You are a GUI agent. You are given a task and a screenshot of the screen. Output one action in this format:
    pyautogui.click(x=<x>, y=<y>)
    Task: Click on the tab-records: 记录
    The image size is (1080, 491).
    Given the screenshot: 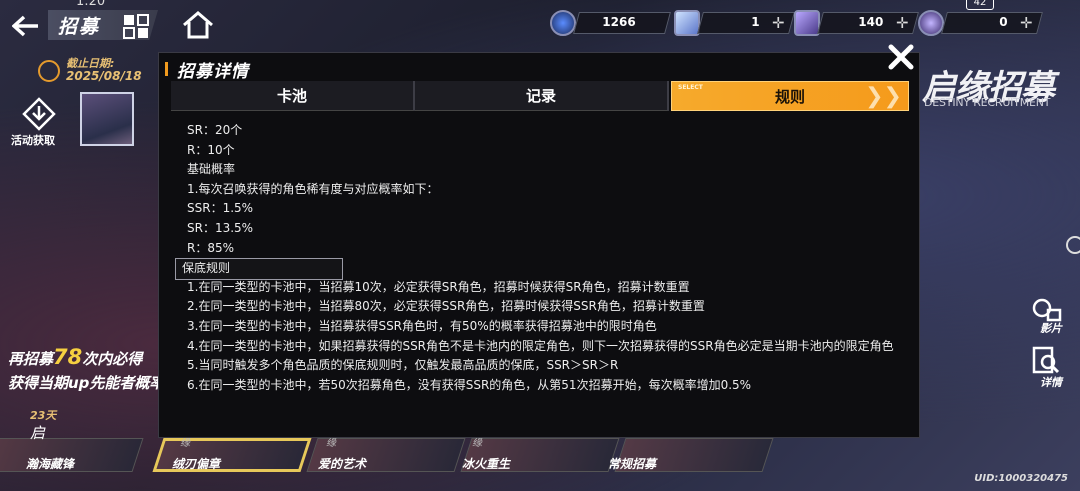 What is the action you would take?
    pyautogui.click(x=542, y=96)
    